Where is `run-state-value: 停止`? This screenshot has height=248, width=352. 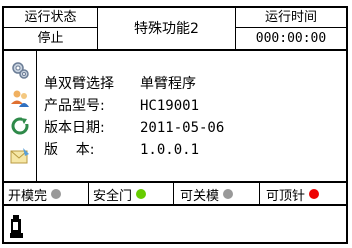
run-state-value: 停止 is located at coordinates (50, 38).